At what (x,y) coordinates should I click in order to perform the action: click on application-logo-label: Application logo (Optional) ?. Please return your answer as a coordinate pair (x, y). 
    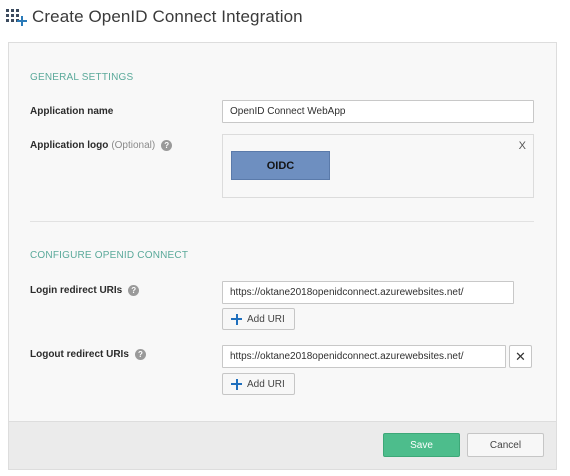
    Looking at the image, I should click on (101, 145).